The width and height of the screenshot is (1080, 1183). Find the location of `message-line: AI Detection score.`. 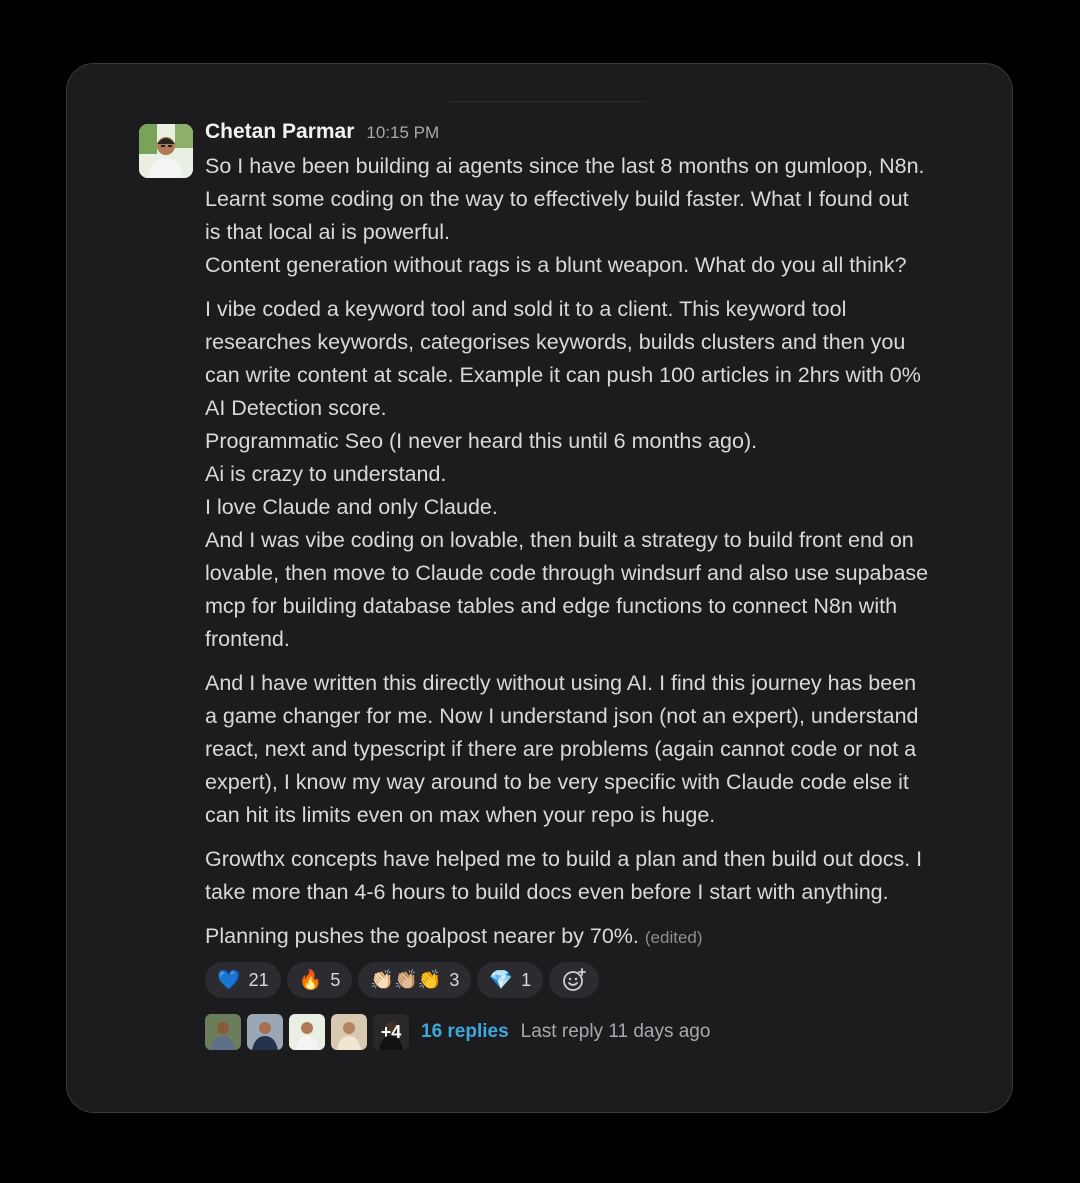

message-line: AI Detection score. is located at coordinates (296, 408).